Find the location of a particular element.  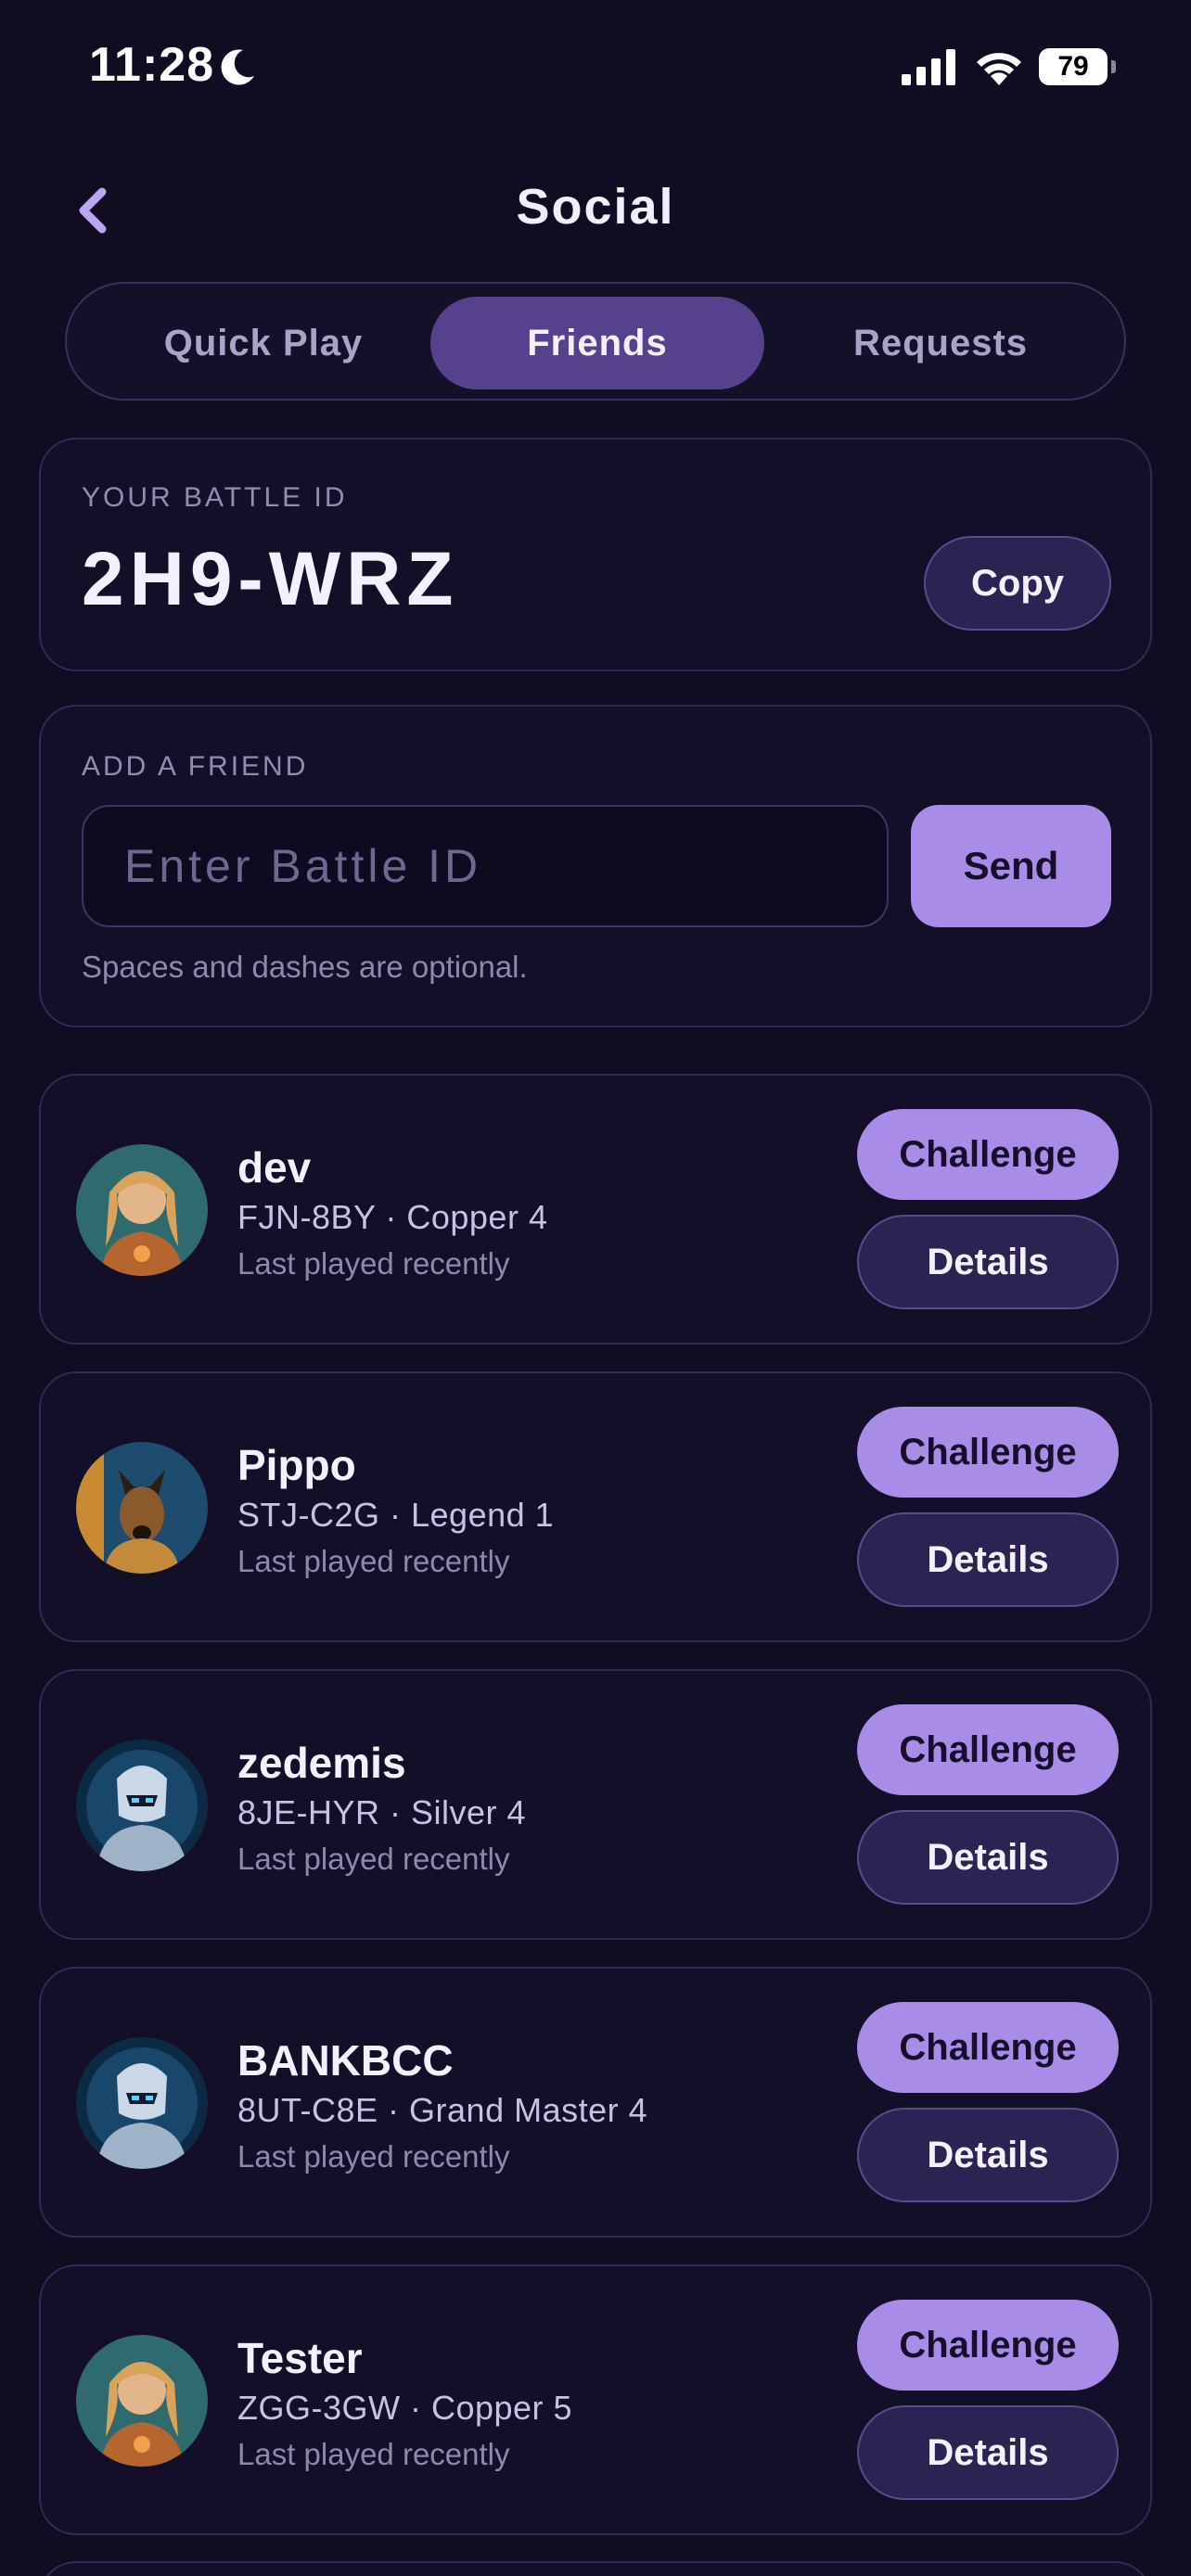

battery-level: 79 is located at coordinates (1073, 66).